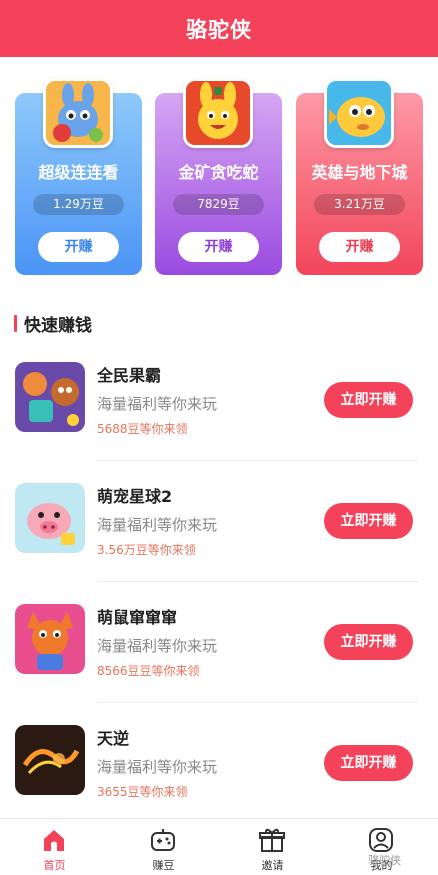  I want to click on featured-name: 英雄与地下城, so click(359, 172).